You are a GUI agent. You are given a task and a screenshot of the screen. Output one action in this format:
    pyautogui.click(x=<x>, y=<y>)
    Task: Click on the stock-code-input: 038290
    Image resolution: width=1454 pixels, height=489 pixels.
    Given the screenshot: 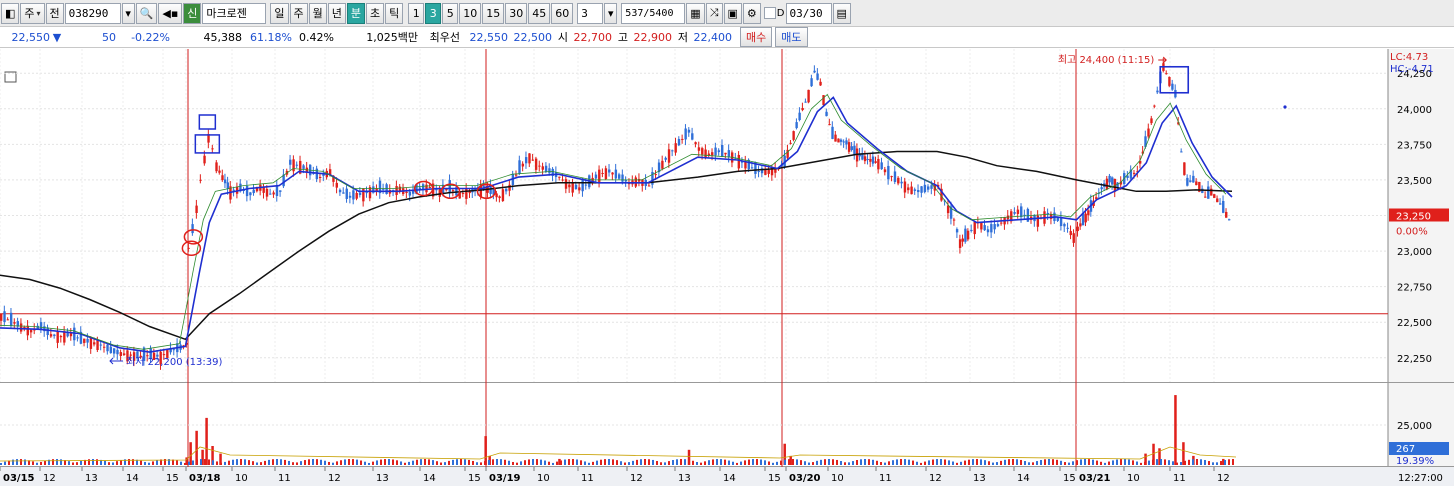 What is the action you would take?
    pyautogui.click(x=92, y=13)
    